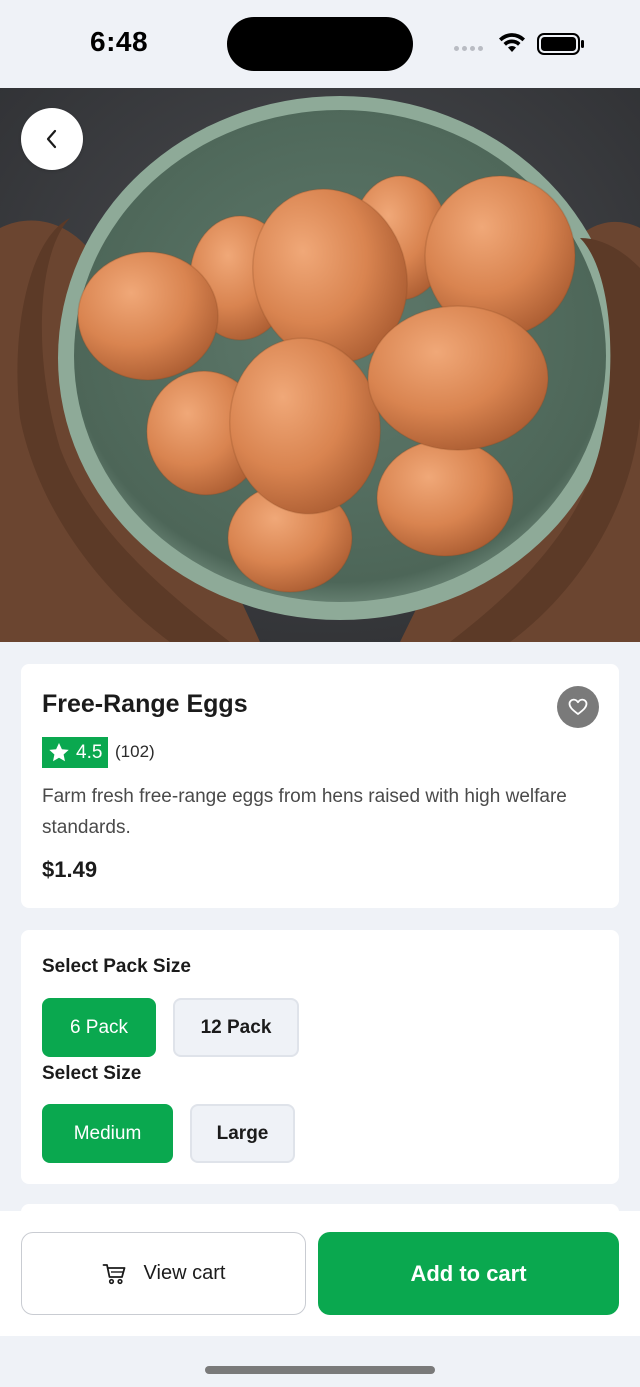 This screenshot has width=640, height=1387. I want to click on back-button, so click(52, 139).